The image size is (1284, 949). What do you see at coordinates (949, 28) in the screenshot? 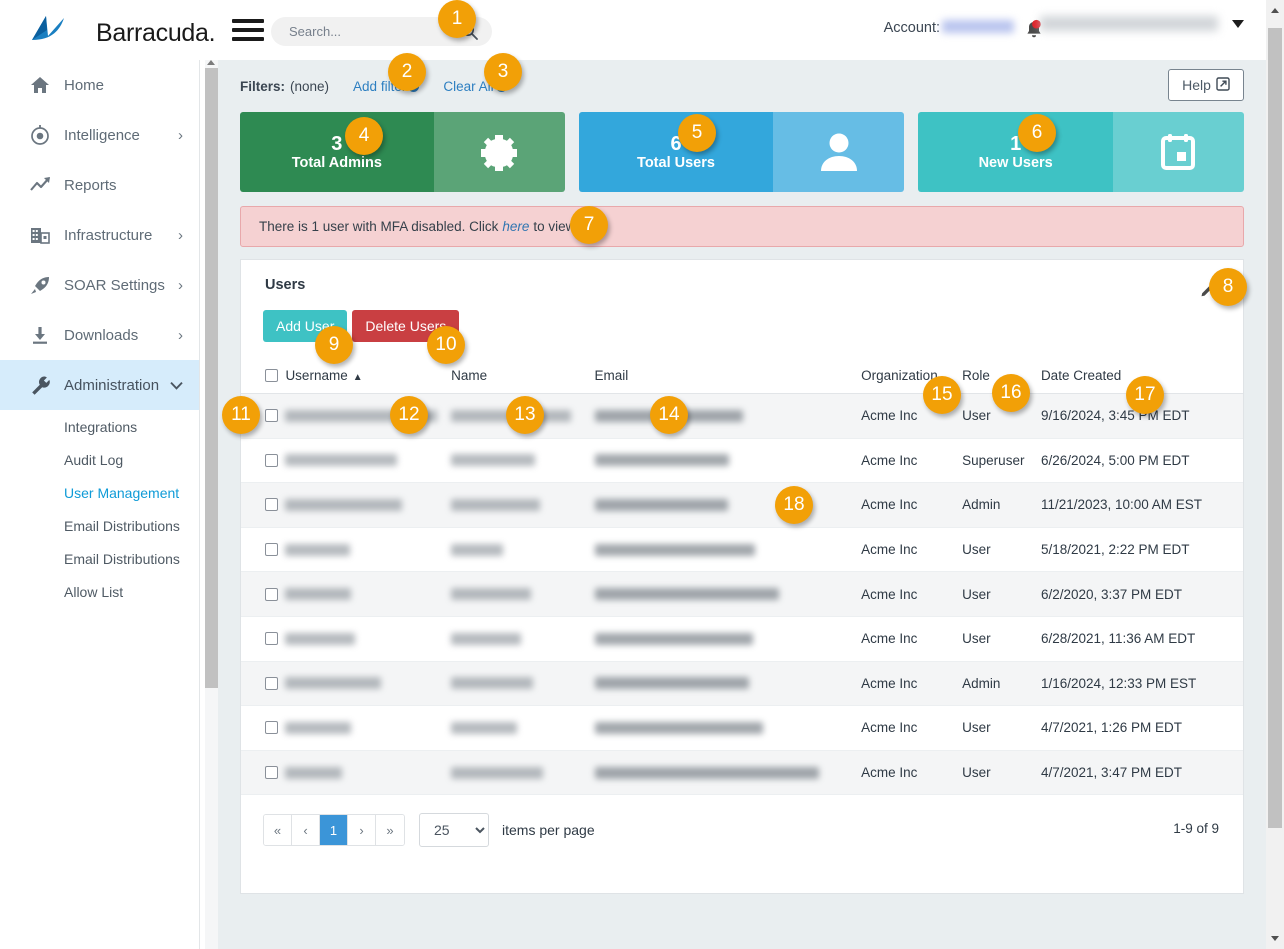
I see `account-indicator: Account:` at bounding box center [949, 28].